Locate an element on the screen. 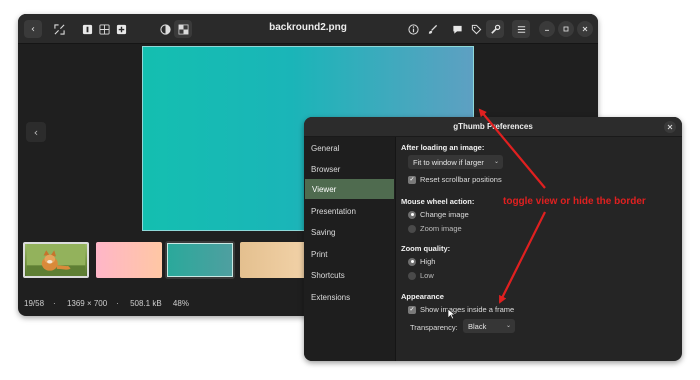  fullscreen-button is located at coordinates (59, 29).